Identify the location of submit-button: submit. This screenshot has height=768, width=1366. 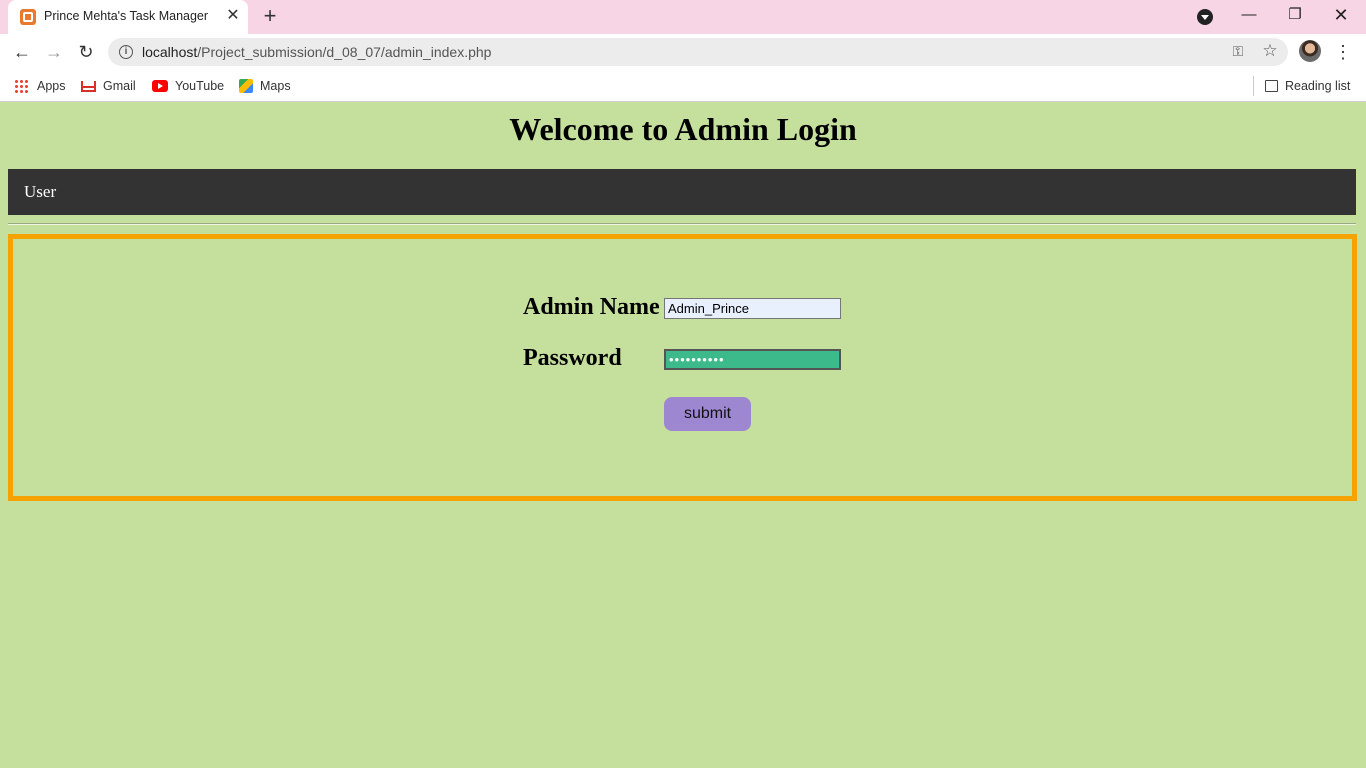
(707, 414).